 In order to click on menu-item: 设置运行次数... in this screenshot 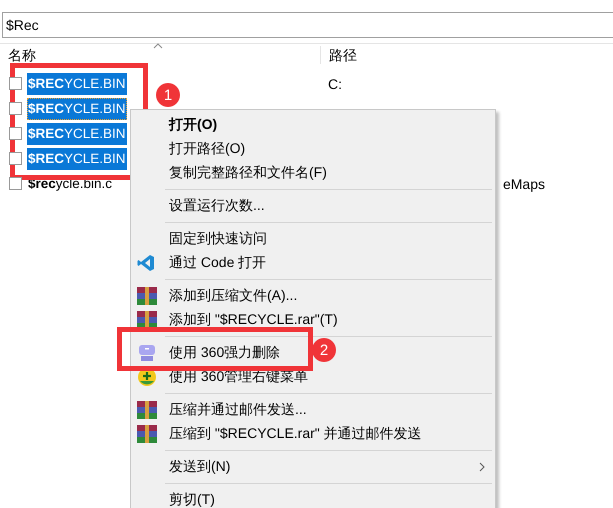, I will do `click(200, 206)`.